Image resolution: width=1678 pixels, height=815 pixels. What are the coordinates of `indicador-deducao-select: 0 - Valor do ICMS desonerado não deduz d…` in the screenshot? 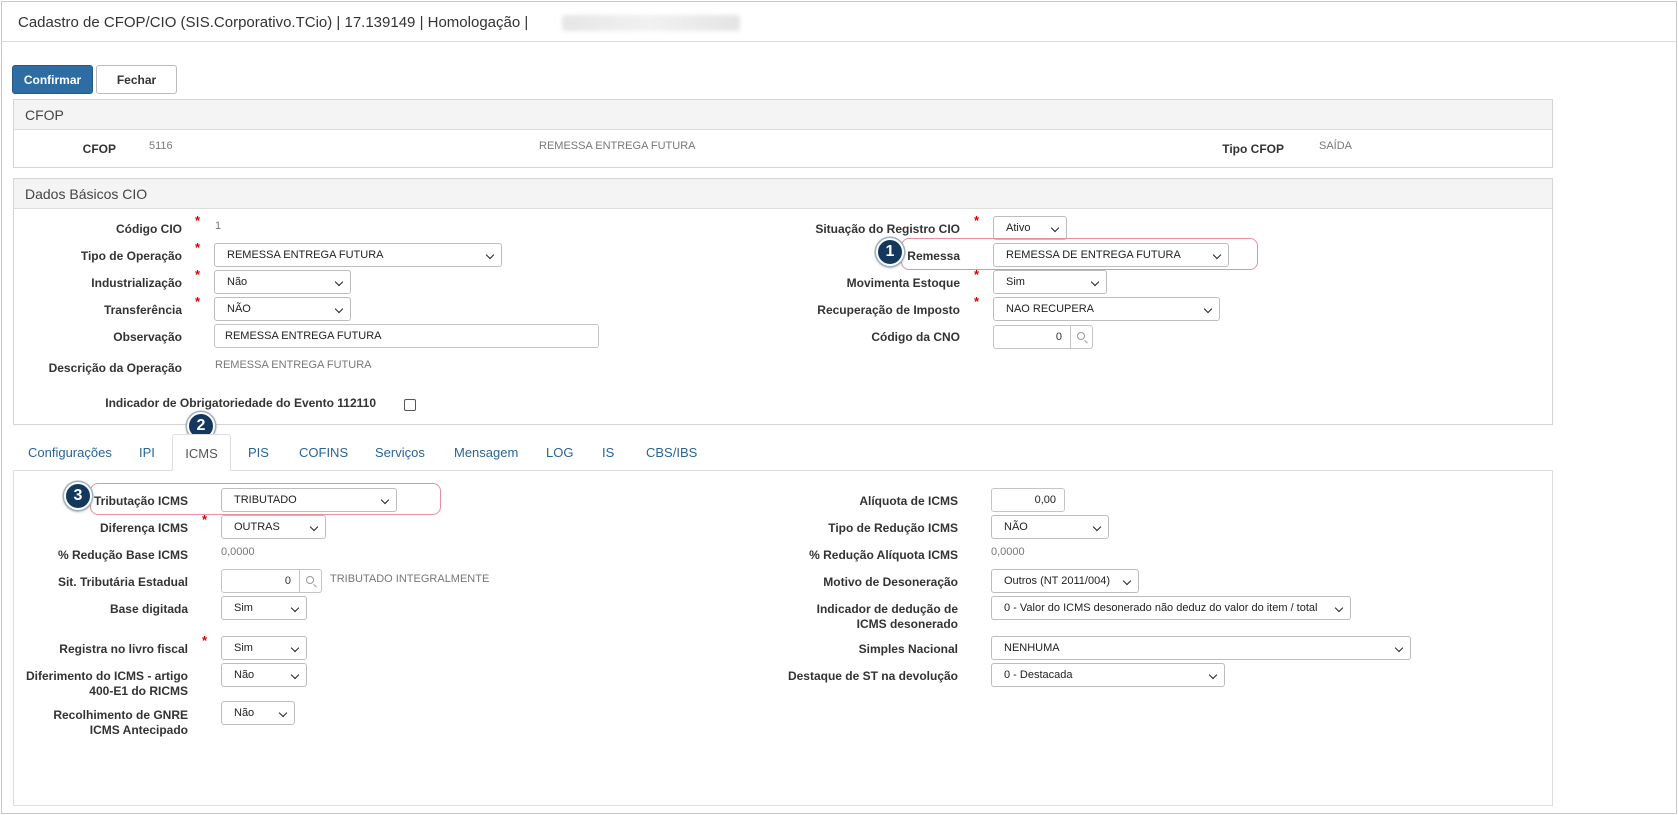 It's located at (1171, 608).